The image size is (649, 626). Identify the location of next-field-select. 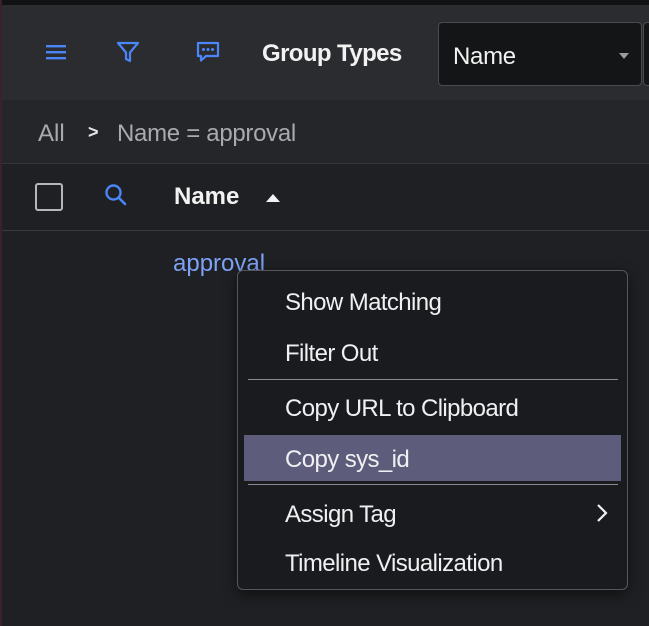
(646, 54).